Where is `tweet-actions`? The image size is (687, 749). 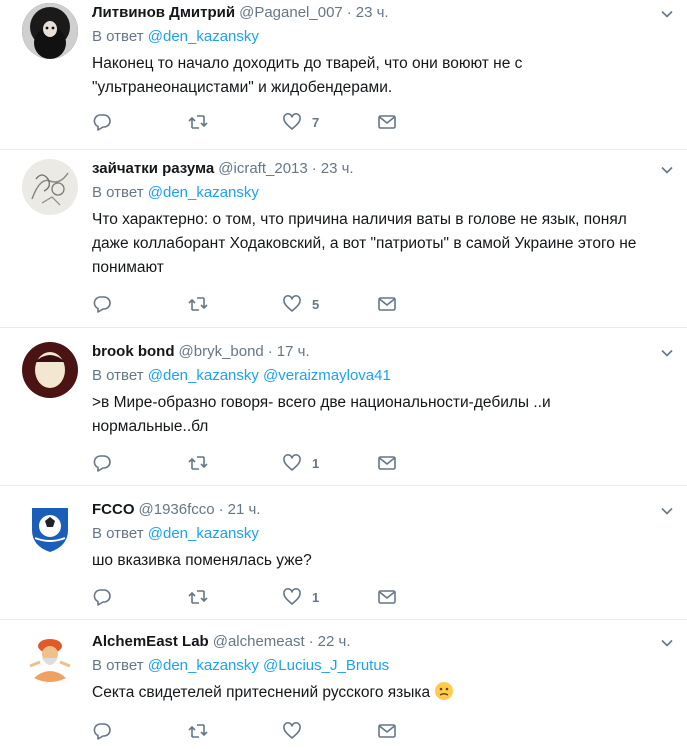
tweet-actions is located at coordinates (379, 731).